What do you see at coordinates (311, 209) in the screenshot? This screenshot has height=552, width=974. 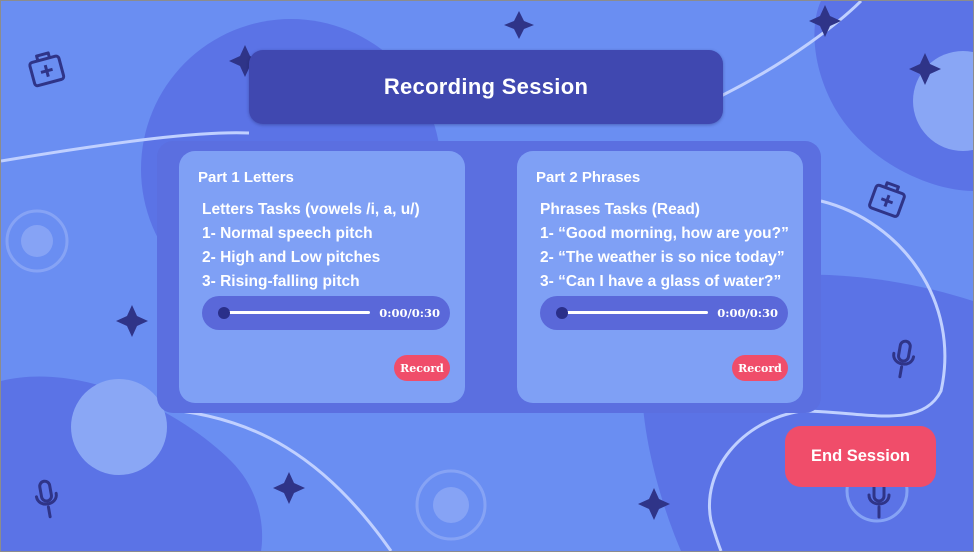 I see `task-list-title: Letters Tasks (vowels /i, a, u/)` at bounding box center [311, 209].